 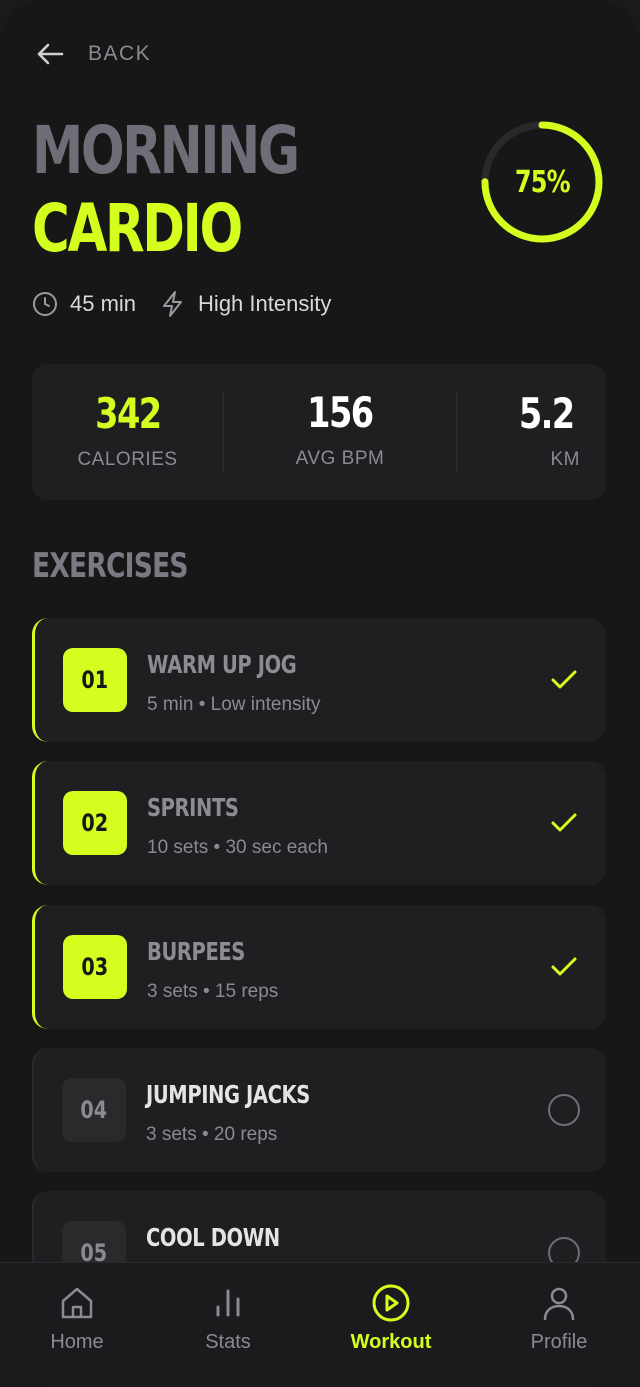 I want to click on nav-item-workout: Workout, so click(x=391, y=1318).